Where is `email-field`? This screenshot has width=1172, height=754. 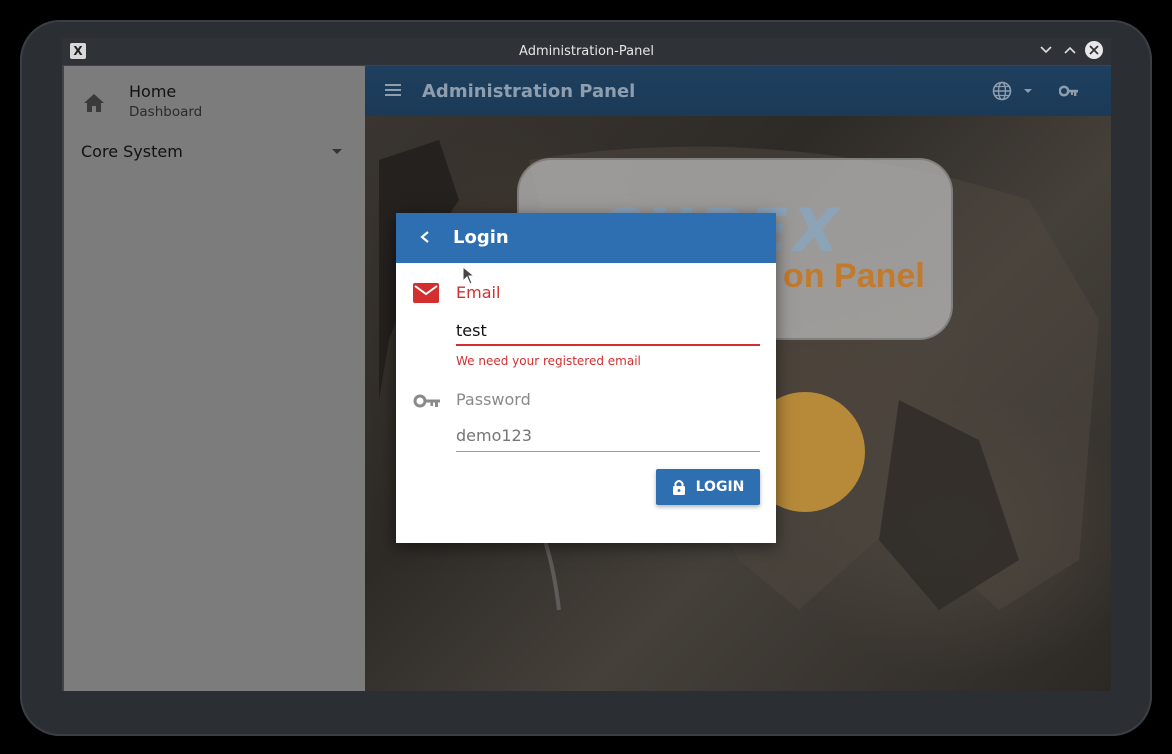 email-field is located at coordinates (608, 330).